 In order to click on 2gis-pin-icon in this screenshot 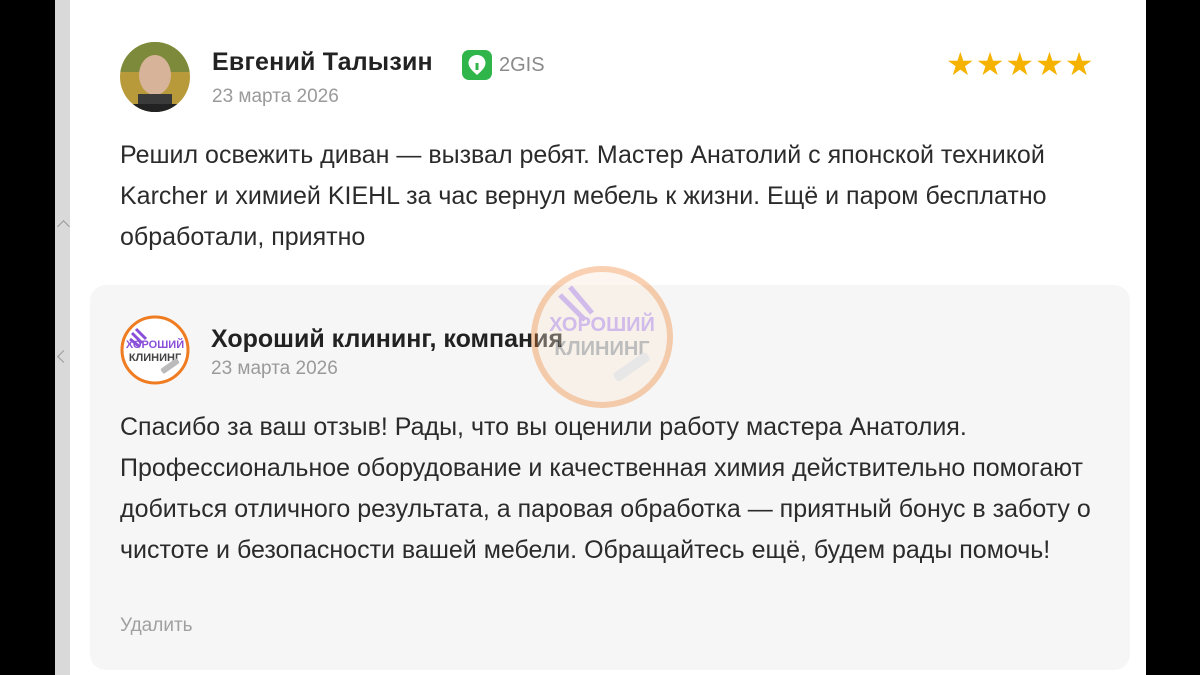, I will do `click(477, 65)`.